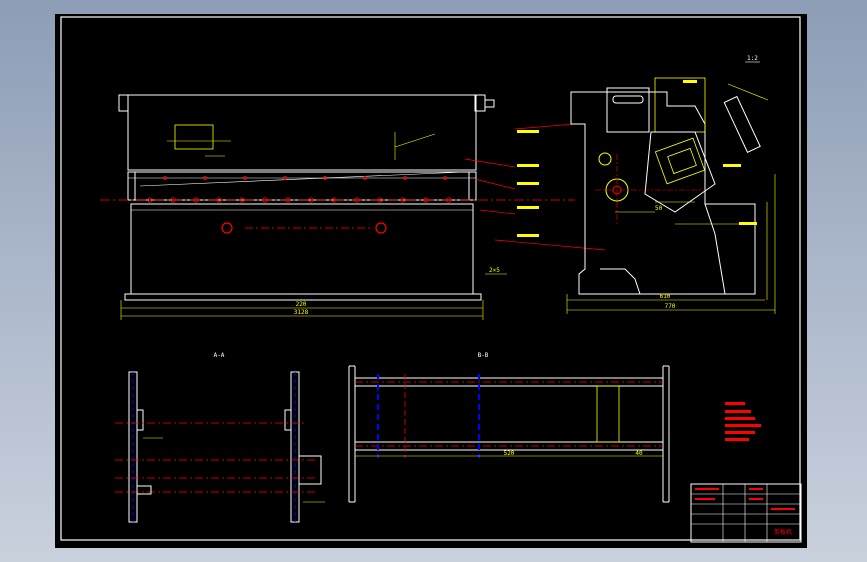 The height and width of the screenshot is (562, 867). I want to click on dim-b-right: 40, so click(639, 453).